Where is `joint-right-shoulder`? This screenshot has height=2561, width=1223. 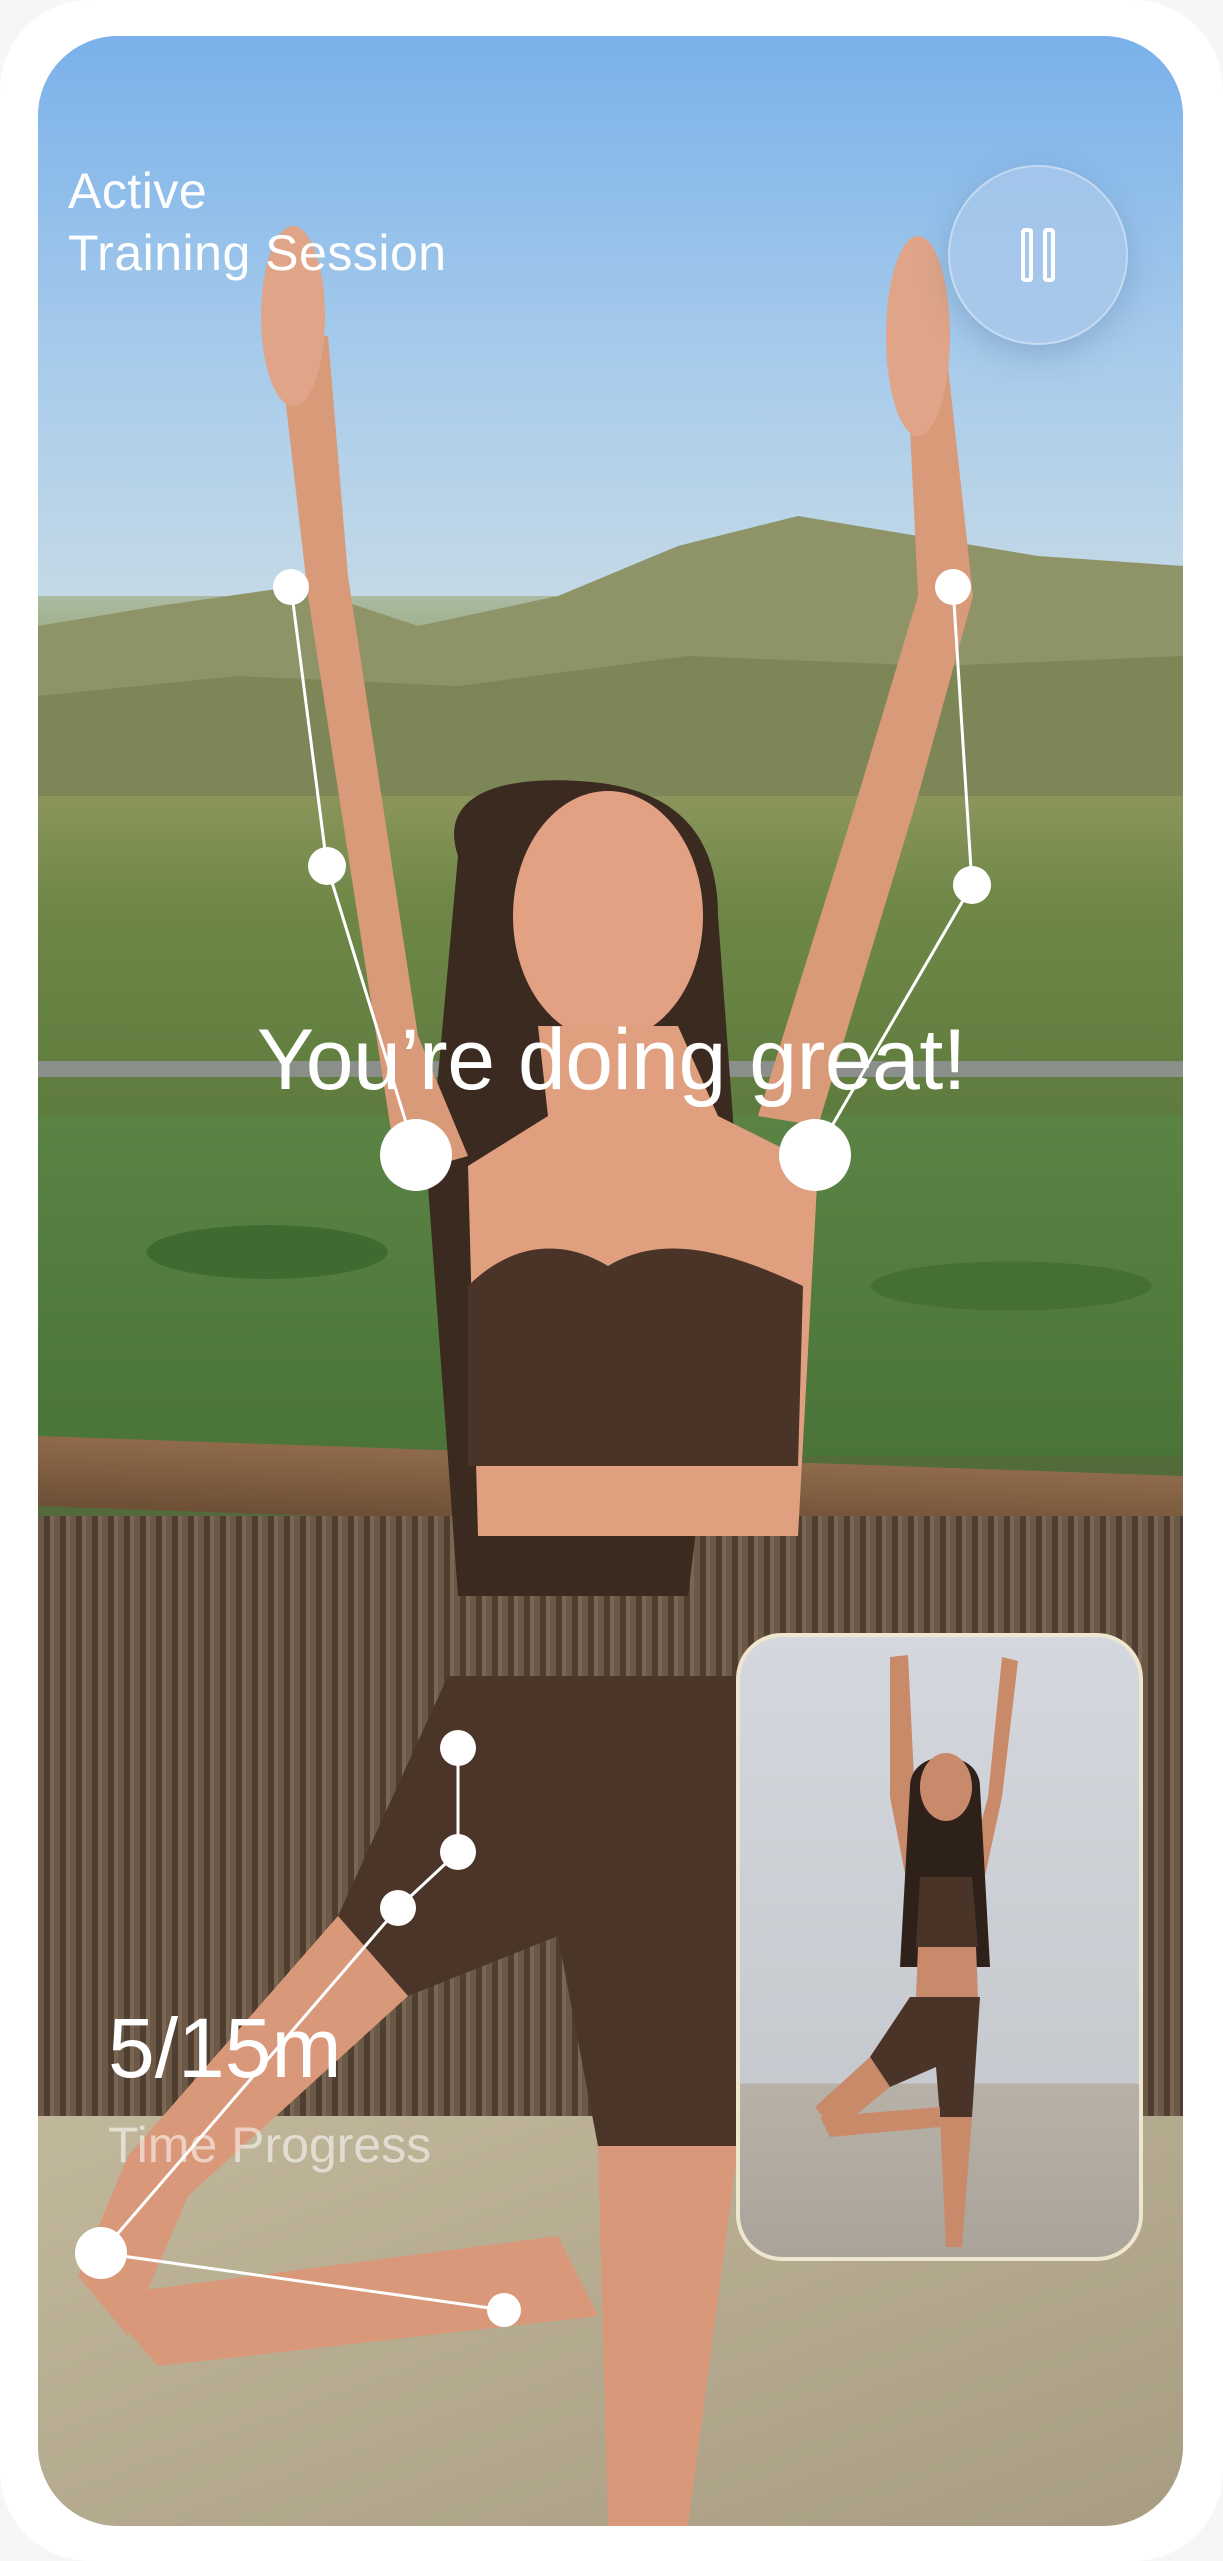
joint-right-shoulder is located at coordinates (815, 1155).